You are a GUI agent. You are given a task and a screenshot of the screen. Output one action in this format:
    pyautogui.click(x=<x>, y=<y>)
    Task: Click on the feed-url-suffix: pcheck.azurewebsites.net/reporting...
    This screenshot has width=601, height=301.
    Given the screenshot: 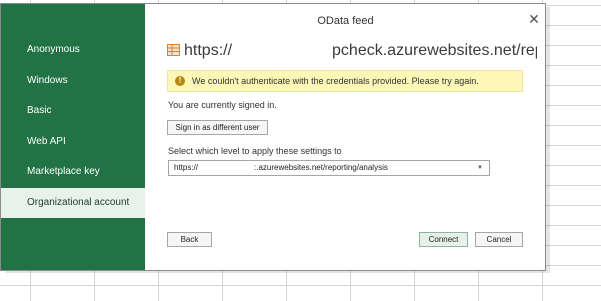 What is the action you would take?
    pyautogui.click(x=434, y=50)
    